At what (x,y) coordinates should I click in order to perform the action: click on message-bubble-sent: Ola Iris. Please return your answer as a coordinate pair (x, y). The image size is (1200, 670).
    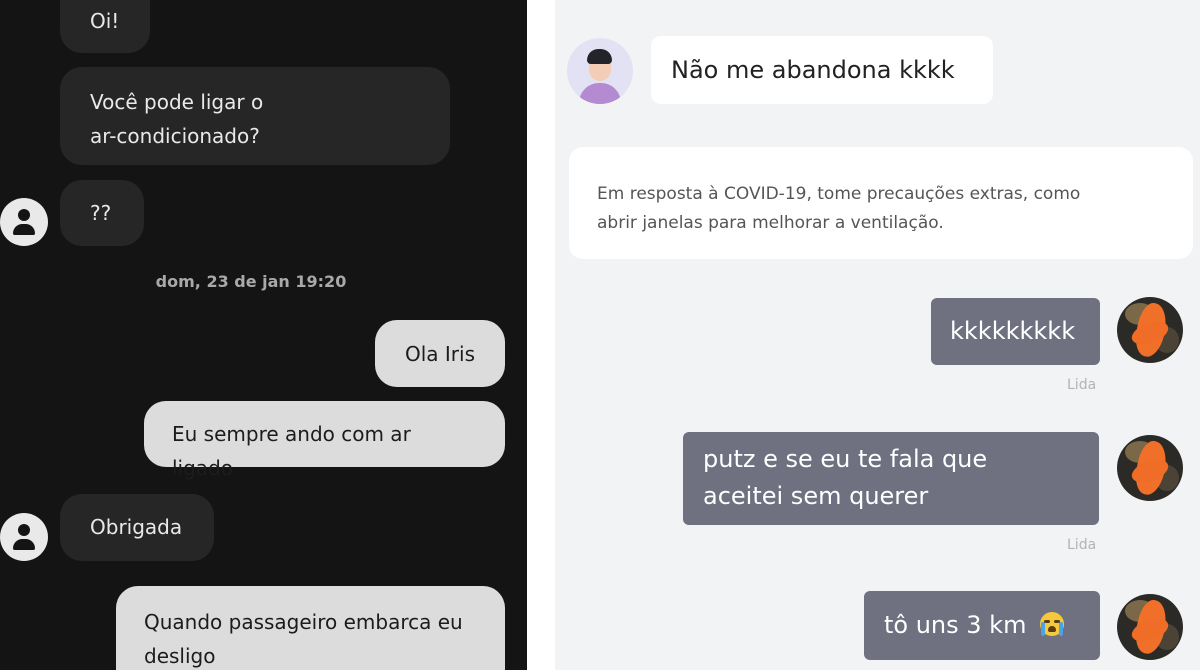
    Looking at the image, I should click on (440, 353).